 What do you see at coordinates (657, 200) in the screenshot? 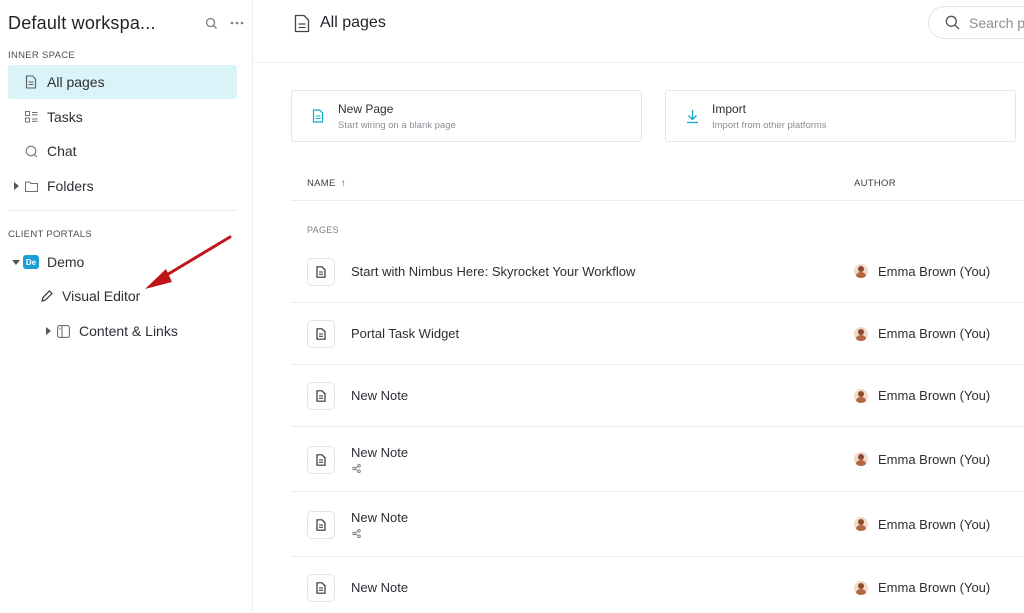
I see `table-header-divider` at bounding box center [657, 200].